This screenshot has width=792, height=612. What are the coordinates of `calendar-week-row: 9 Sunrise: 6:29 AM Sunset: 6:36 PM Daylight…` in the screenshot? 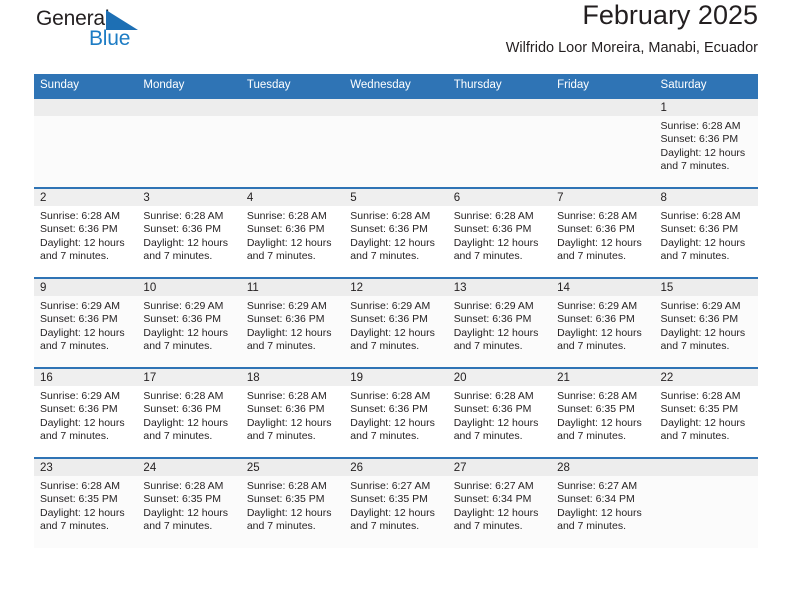 It's located at (396, 322).